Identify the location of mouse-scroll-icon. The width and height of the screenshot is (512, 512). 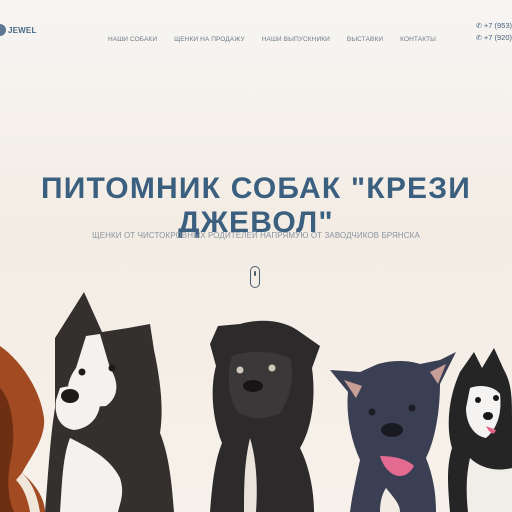
(255, 277).